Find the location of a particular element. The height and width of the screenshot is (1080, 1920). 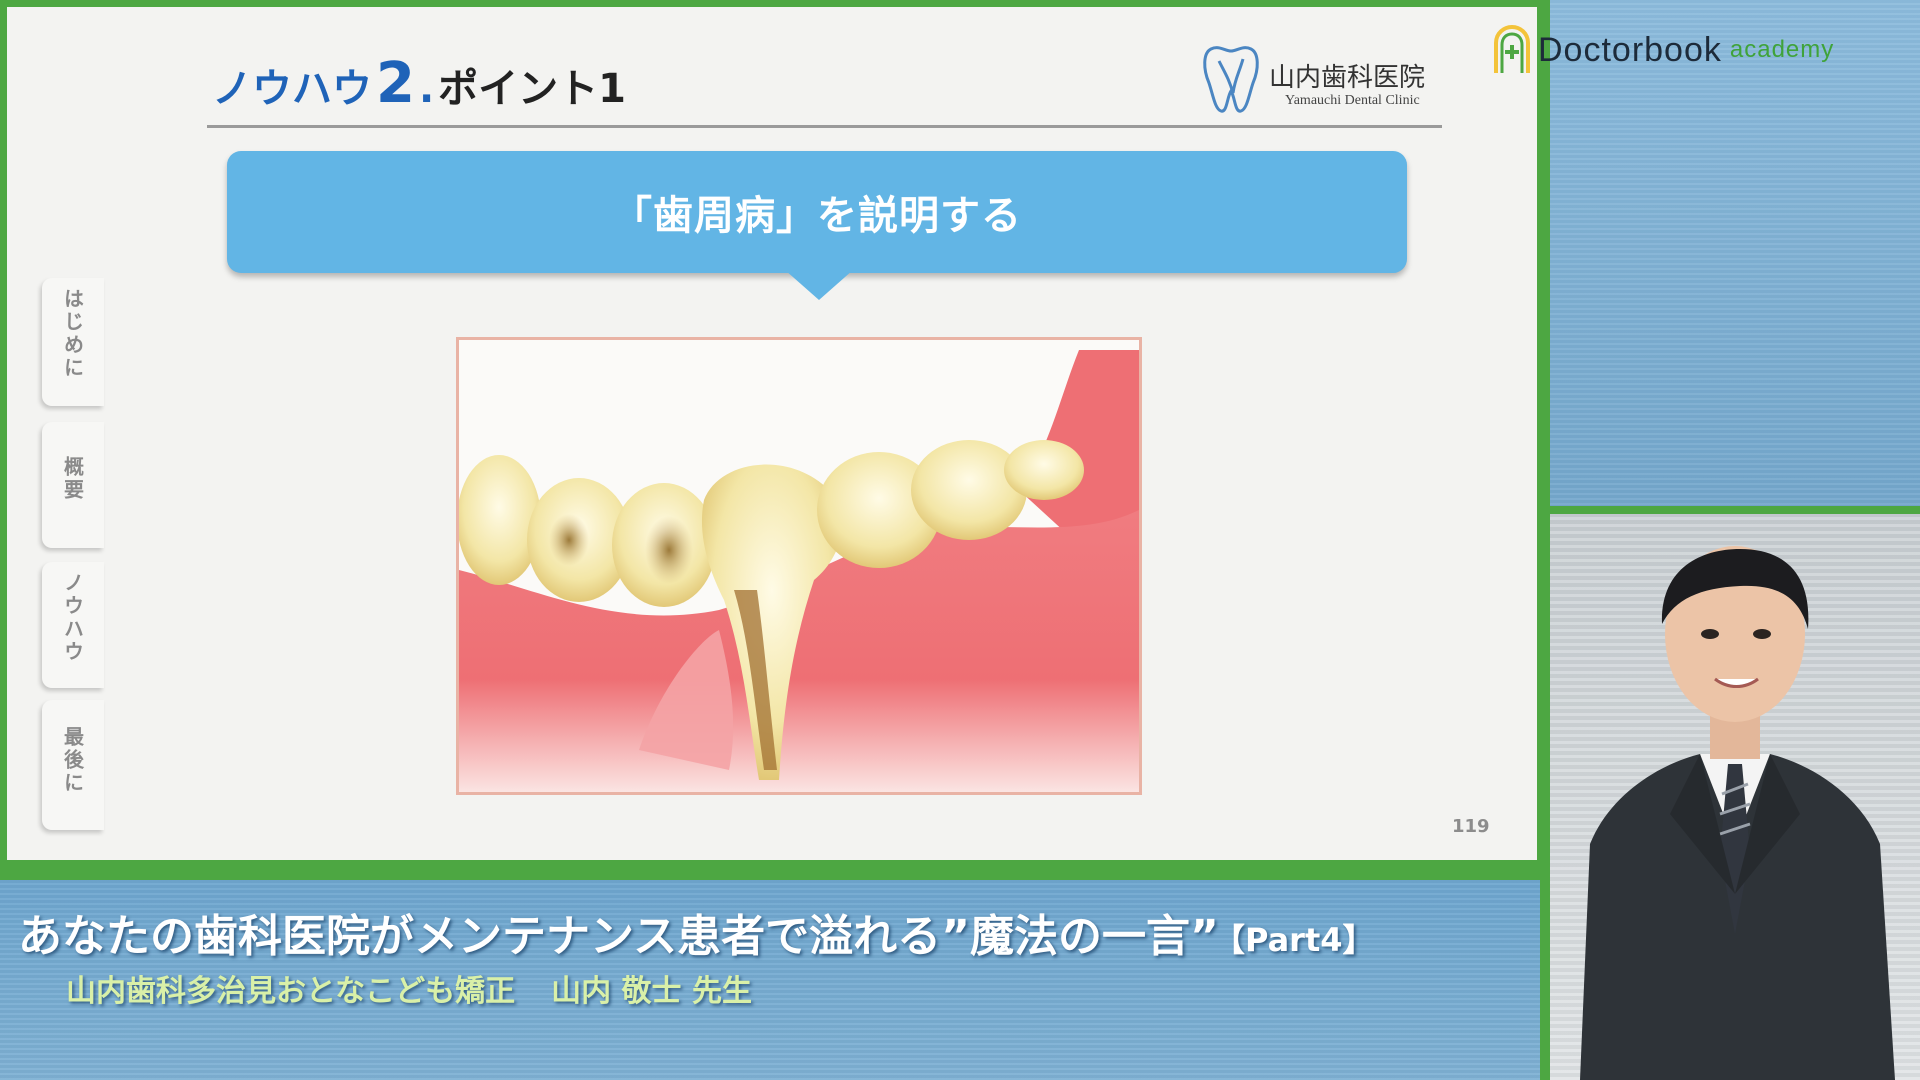

lecture-presenter: 山内歯科多治見おとなこども矯正 山内 敬士 先生 is located at coordinates (409, 988).